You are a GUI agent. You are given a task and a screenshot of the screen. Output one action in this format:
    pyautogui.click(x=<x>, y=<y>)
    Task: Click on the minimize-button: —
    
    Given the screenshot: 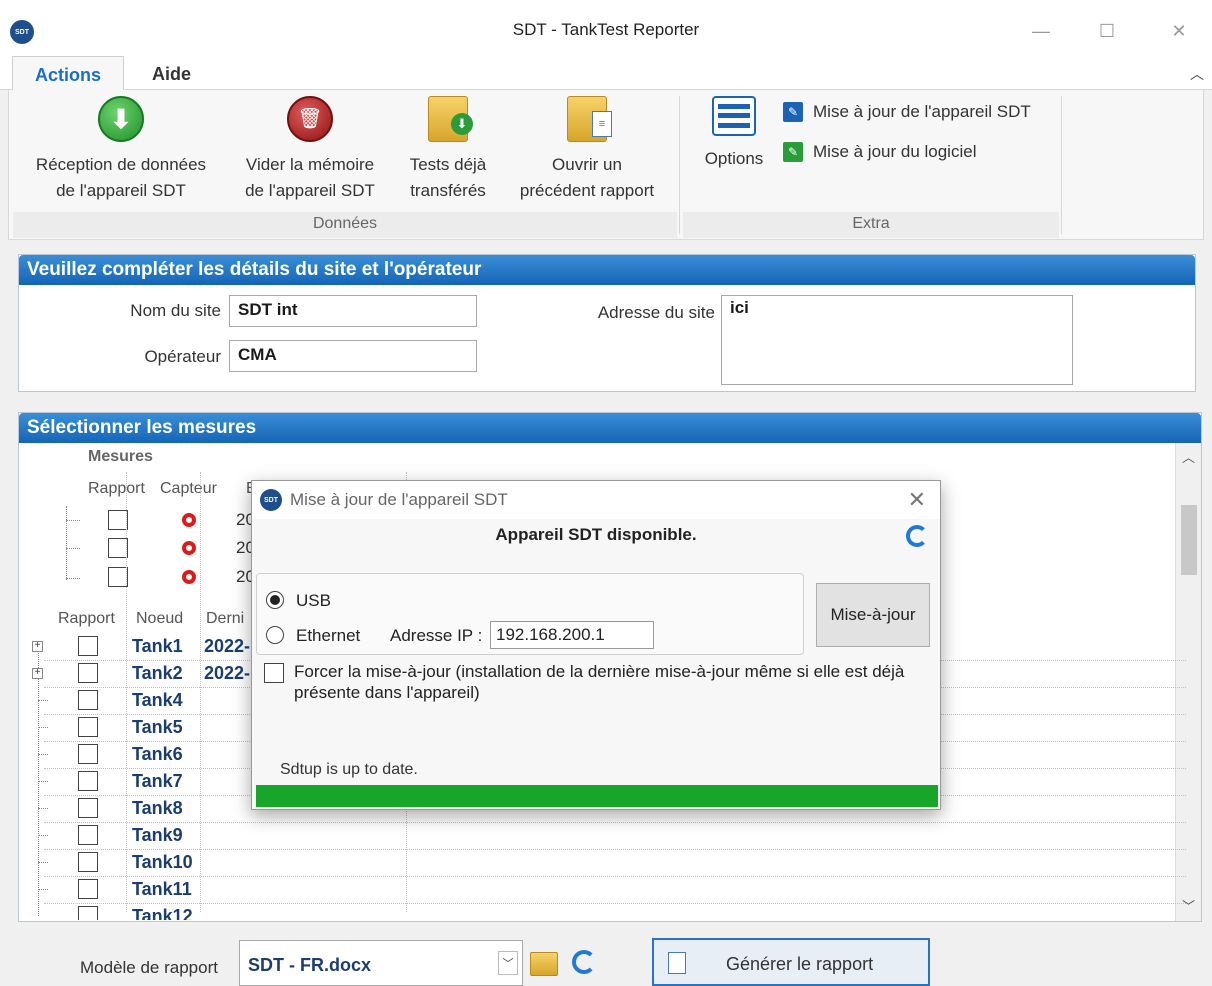 What is the action you would take?
    pyautogui.click(x=1041, y=31)
    